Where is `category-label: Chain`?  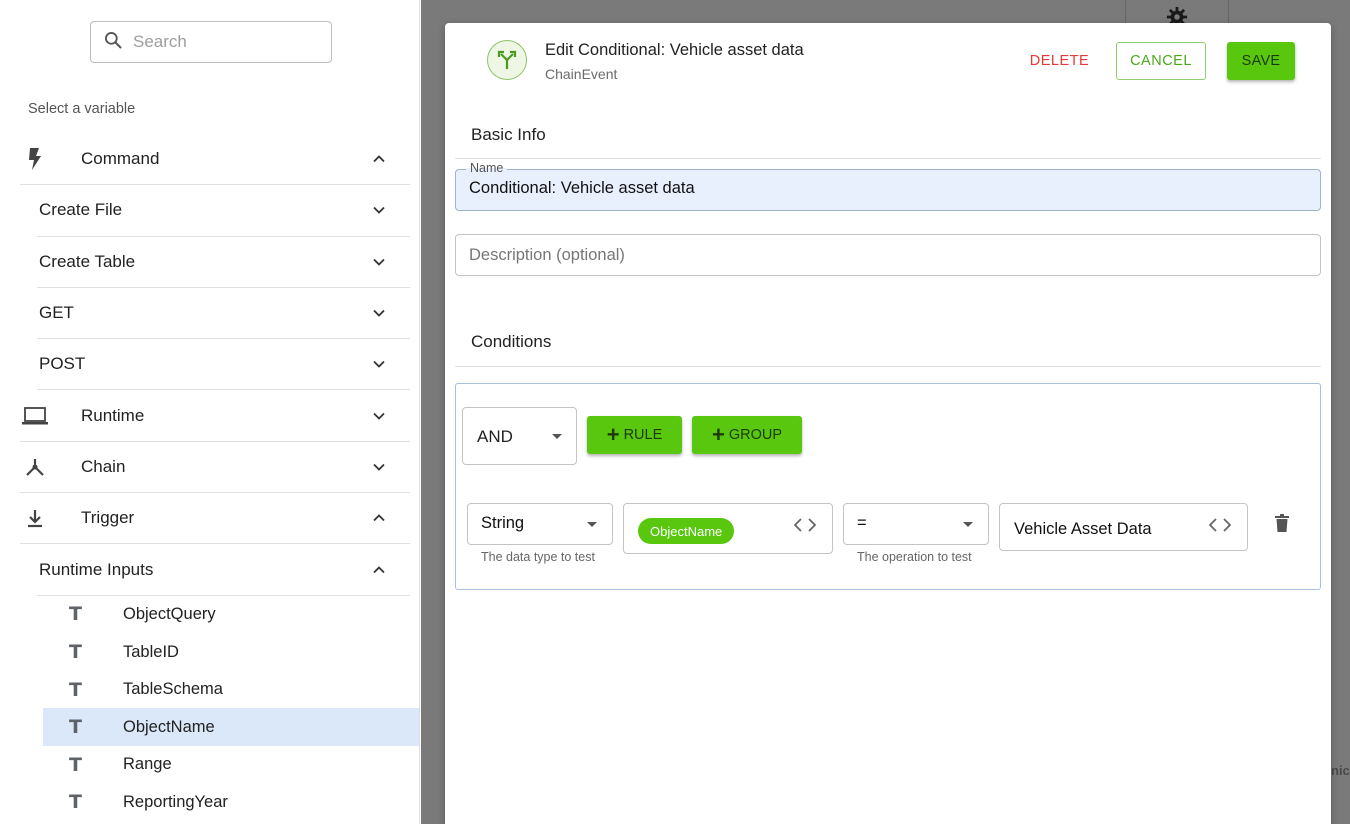
category-label: Chain is located at coordinates (103, 466).